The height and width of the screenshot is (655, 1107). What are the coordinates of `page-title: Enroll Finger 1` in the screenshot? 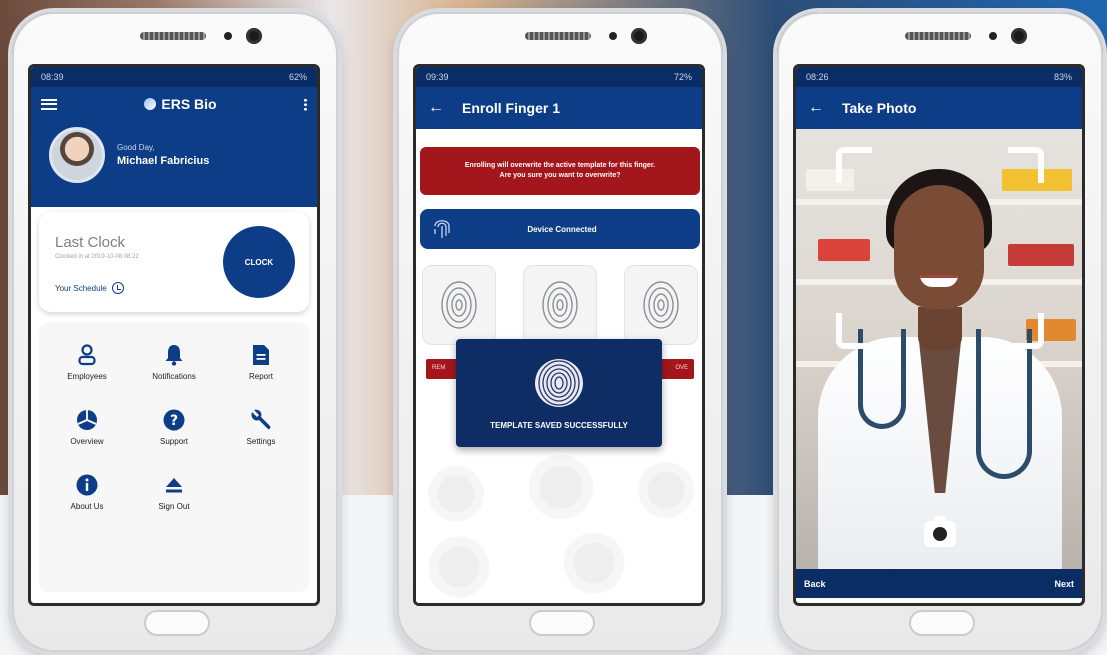 It's located at (511, 108).